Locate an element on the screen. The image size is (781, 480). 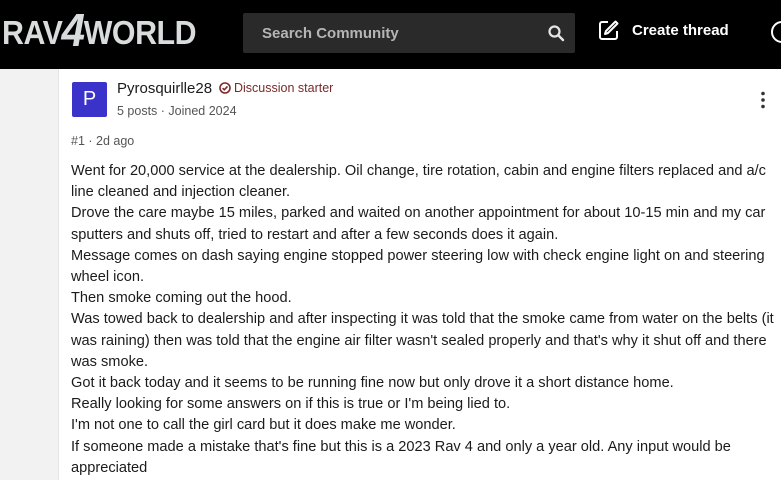
search-placeholder: Search Community is located at coordinates (330, 33).